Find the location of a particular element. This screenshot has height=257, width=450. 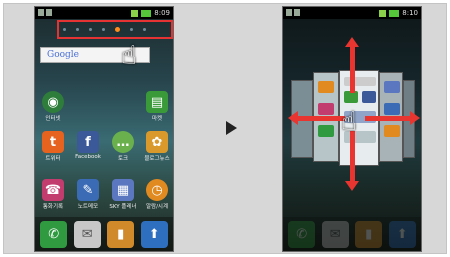

app-market: ▤ 마켓 is located at coordinates (157, 106).